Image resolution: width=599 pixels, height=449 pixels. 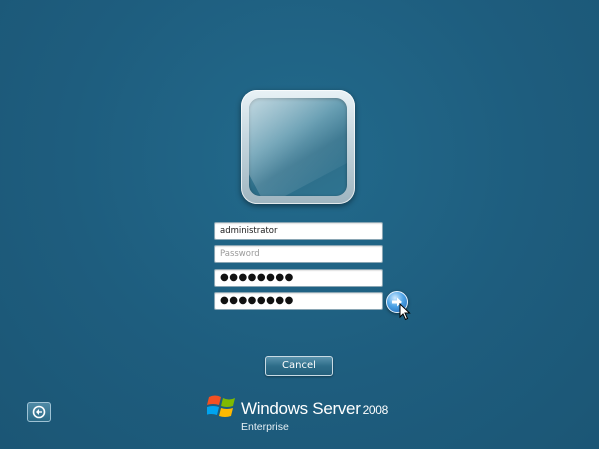 I want to click on ease-of-access-button, so click(x=39, y=412).